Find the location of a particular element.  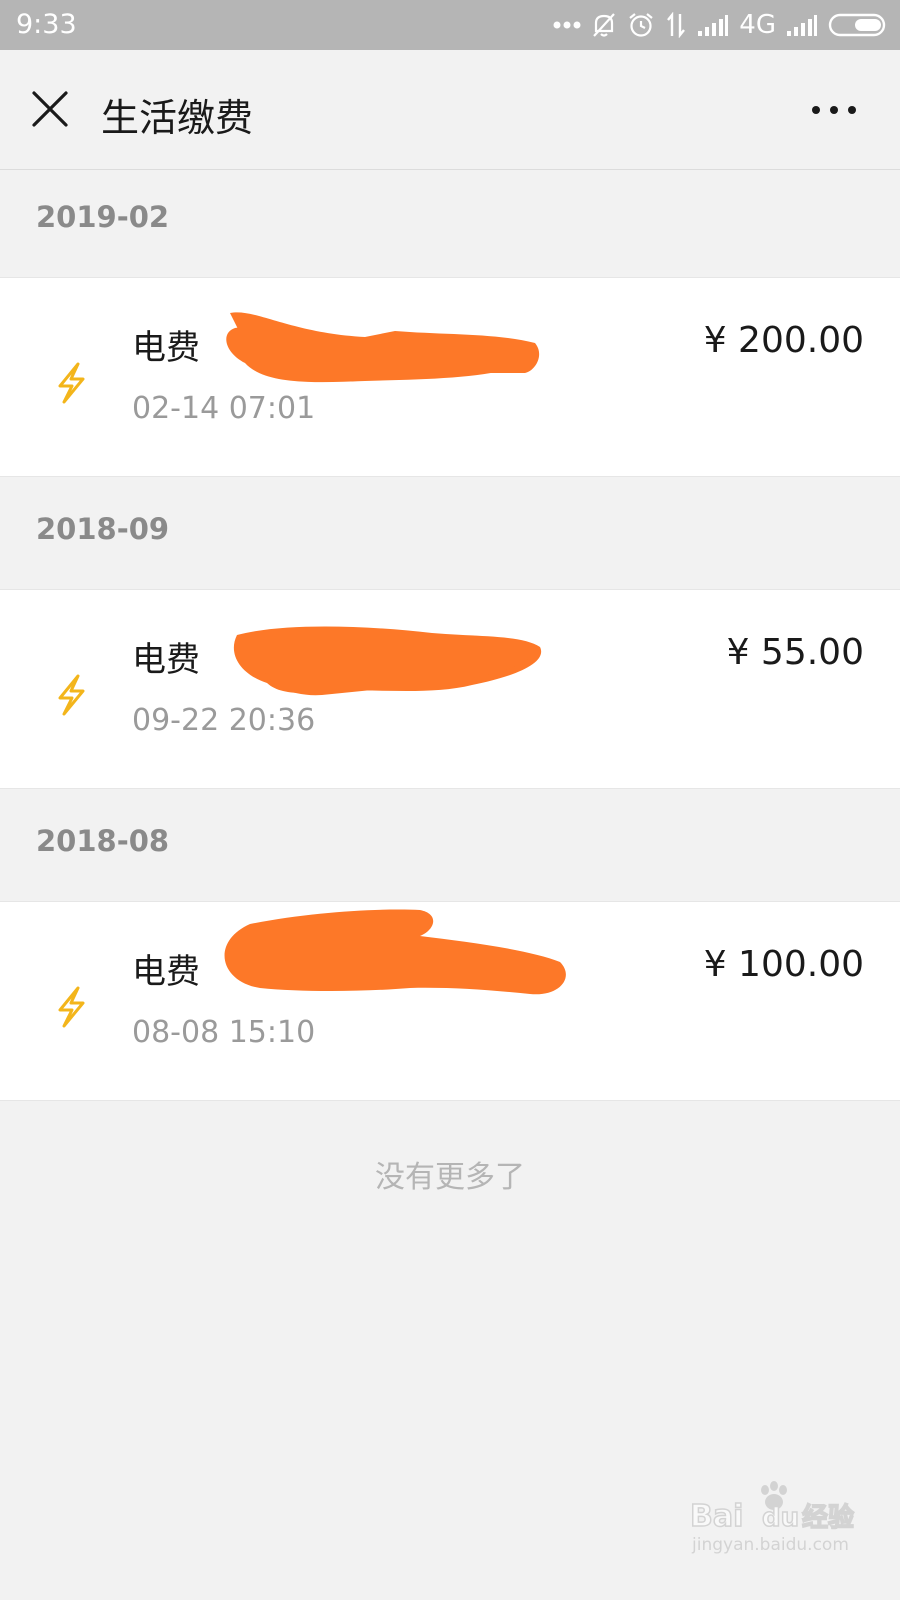

status-bar: 9:33 4G is located at coordinates (450, 25).